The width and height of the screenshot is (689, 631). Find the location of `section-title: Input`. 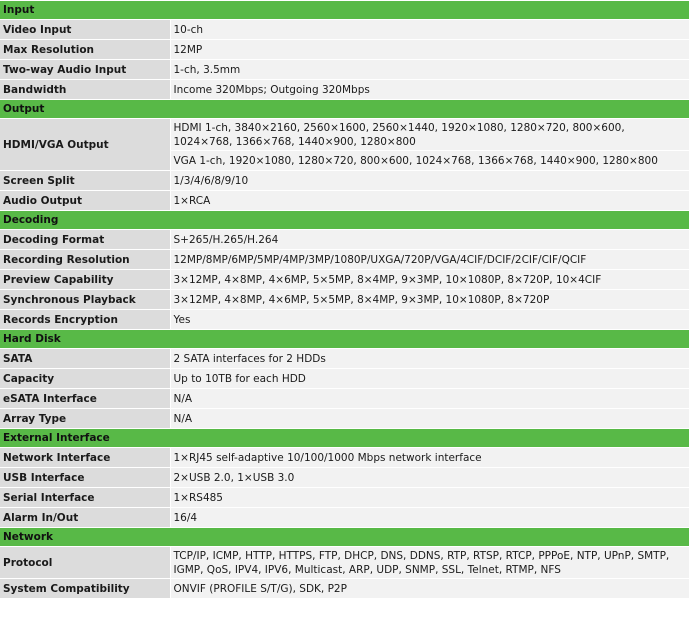

section-title: Input is located at coordinates (344, 10).